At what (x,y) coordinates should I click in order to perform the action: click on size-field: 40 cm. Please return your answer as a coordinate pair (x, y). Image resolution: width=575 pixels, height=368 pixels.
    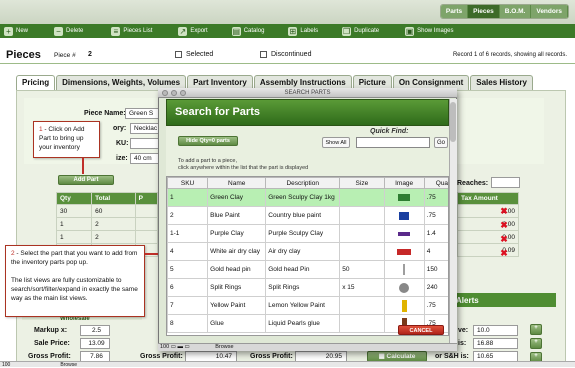
    Looking at the image, I should click on (144, 158).